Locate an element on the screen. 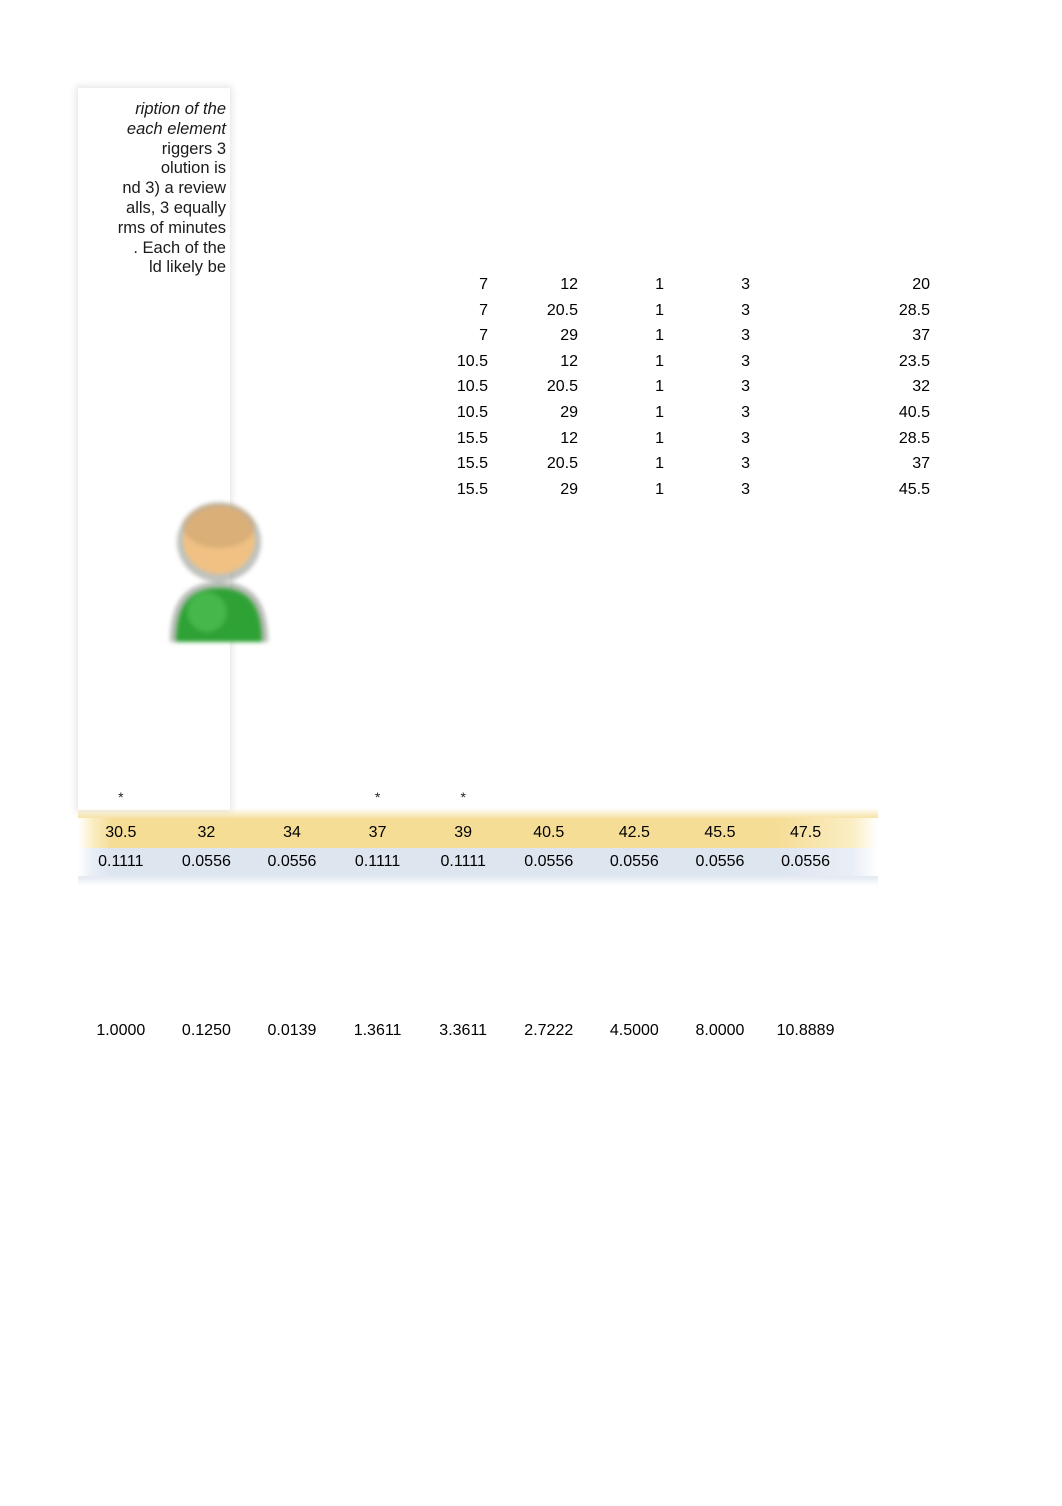 The image size is (1062, 1506). table-cell: 28.5 is located at coordinates (914, 310).